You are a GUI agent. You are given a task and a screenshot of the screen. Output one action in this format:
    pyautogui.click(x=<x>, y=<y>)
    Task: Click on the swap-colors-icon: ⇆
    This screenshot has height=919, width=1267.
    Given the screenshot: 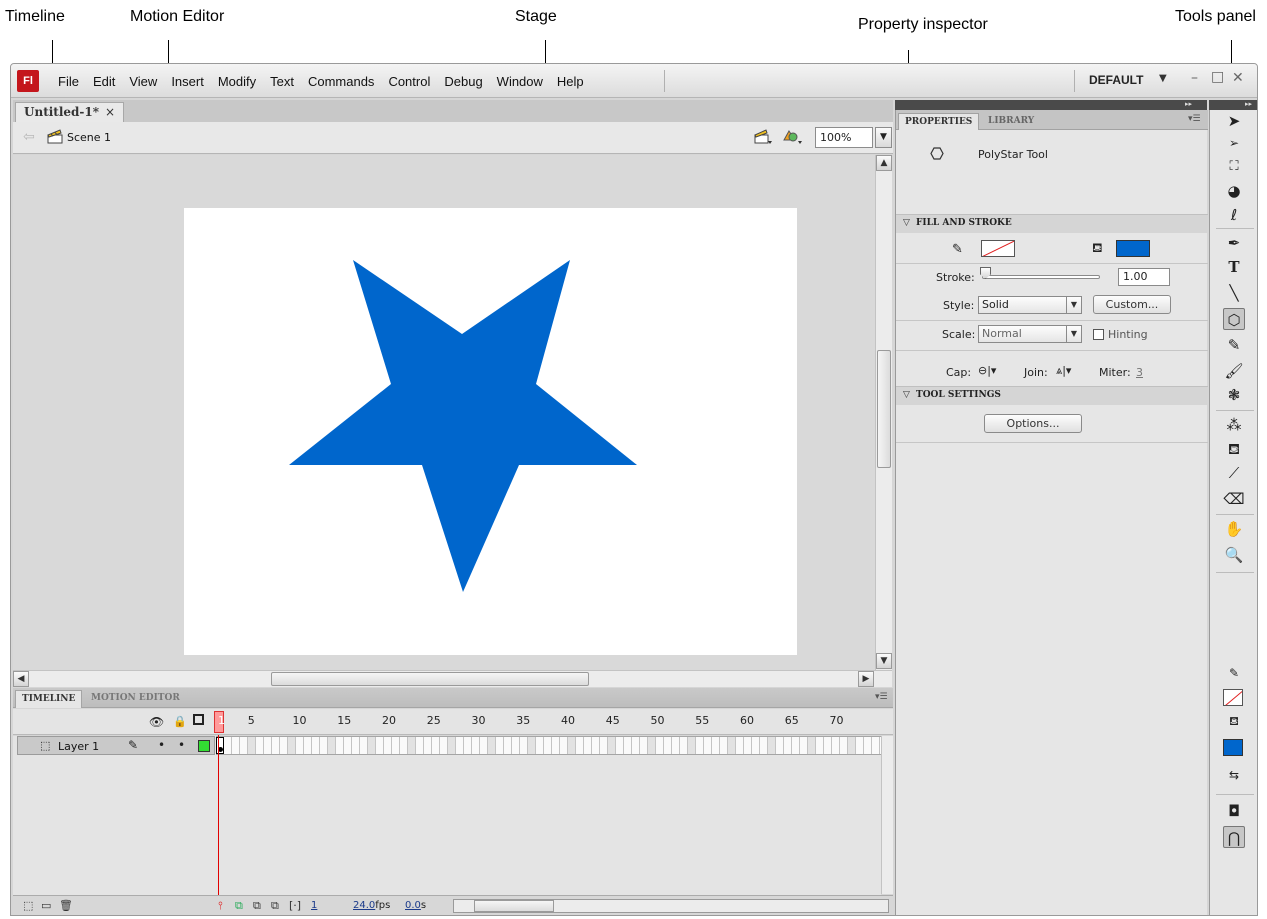 What is the action you would take?
    pyautogui.click(x=1234, y=775)
    